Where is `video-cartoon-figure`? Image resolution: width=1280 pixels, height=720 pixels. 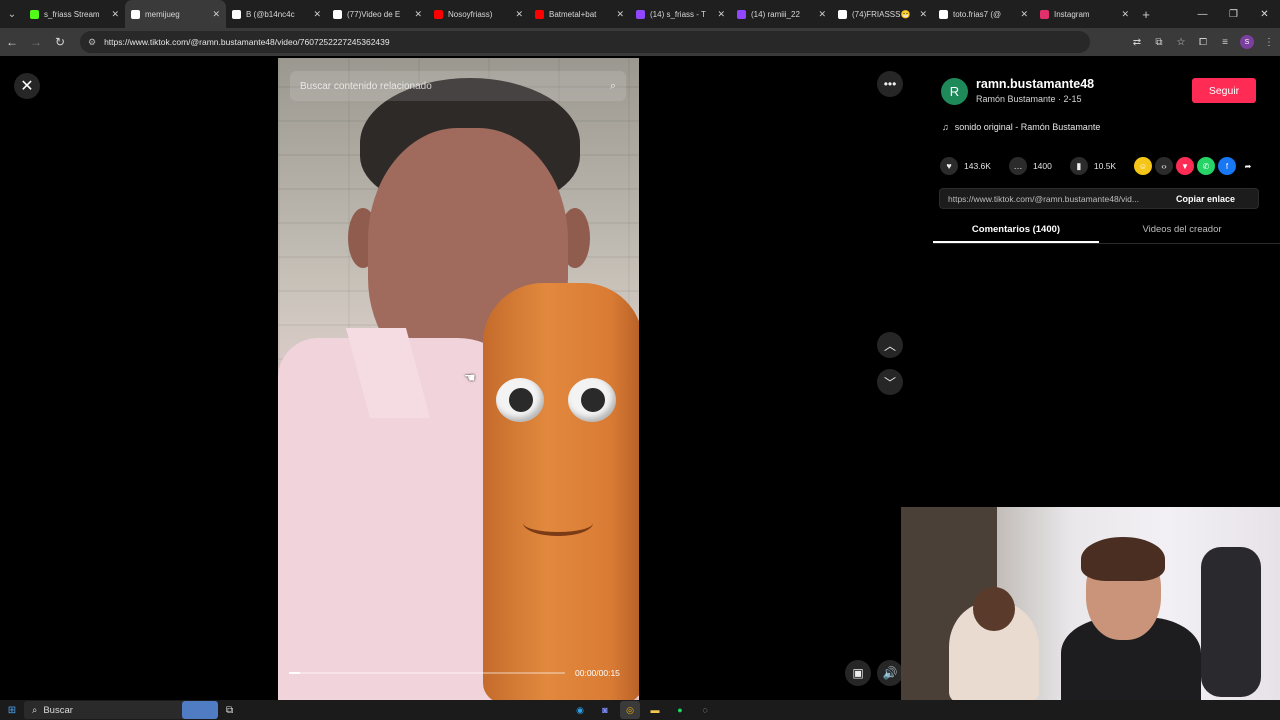 video-cartoon-figure is located at coordinates (561, 491).